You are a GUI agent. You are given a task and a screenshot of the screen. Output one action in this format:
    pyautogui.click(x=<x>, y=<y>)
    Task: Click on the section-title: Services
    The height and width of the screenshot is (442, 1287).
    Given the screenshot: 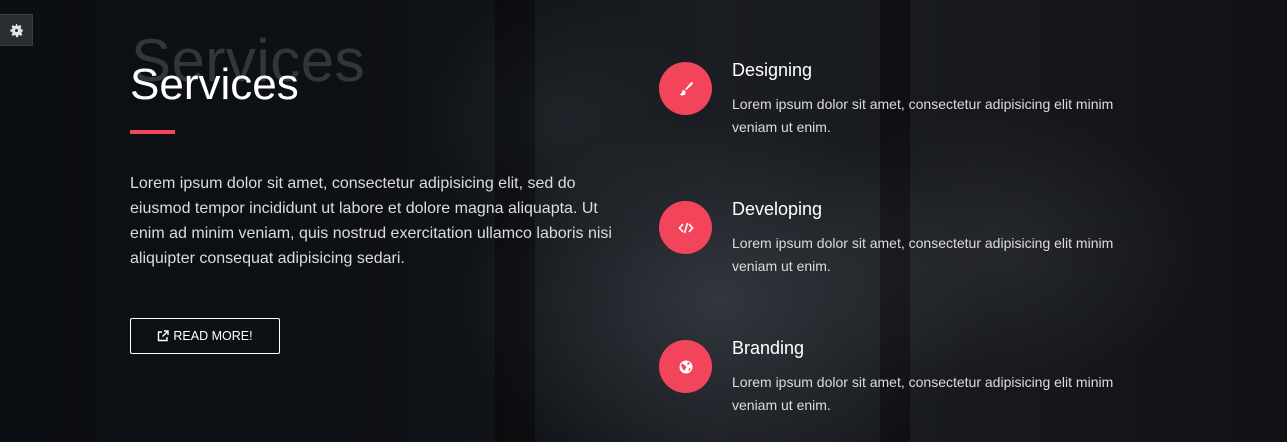 What is the action you would take?
    pyautogui.click(x=214, y=84)
    